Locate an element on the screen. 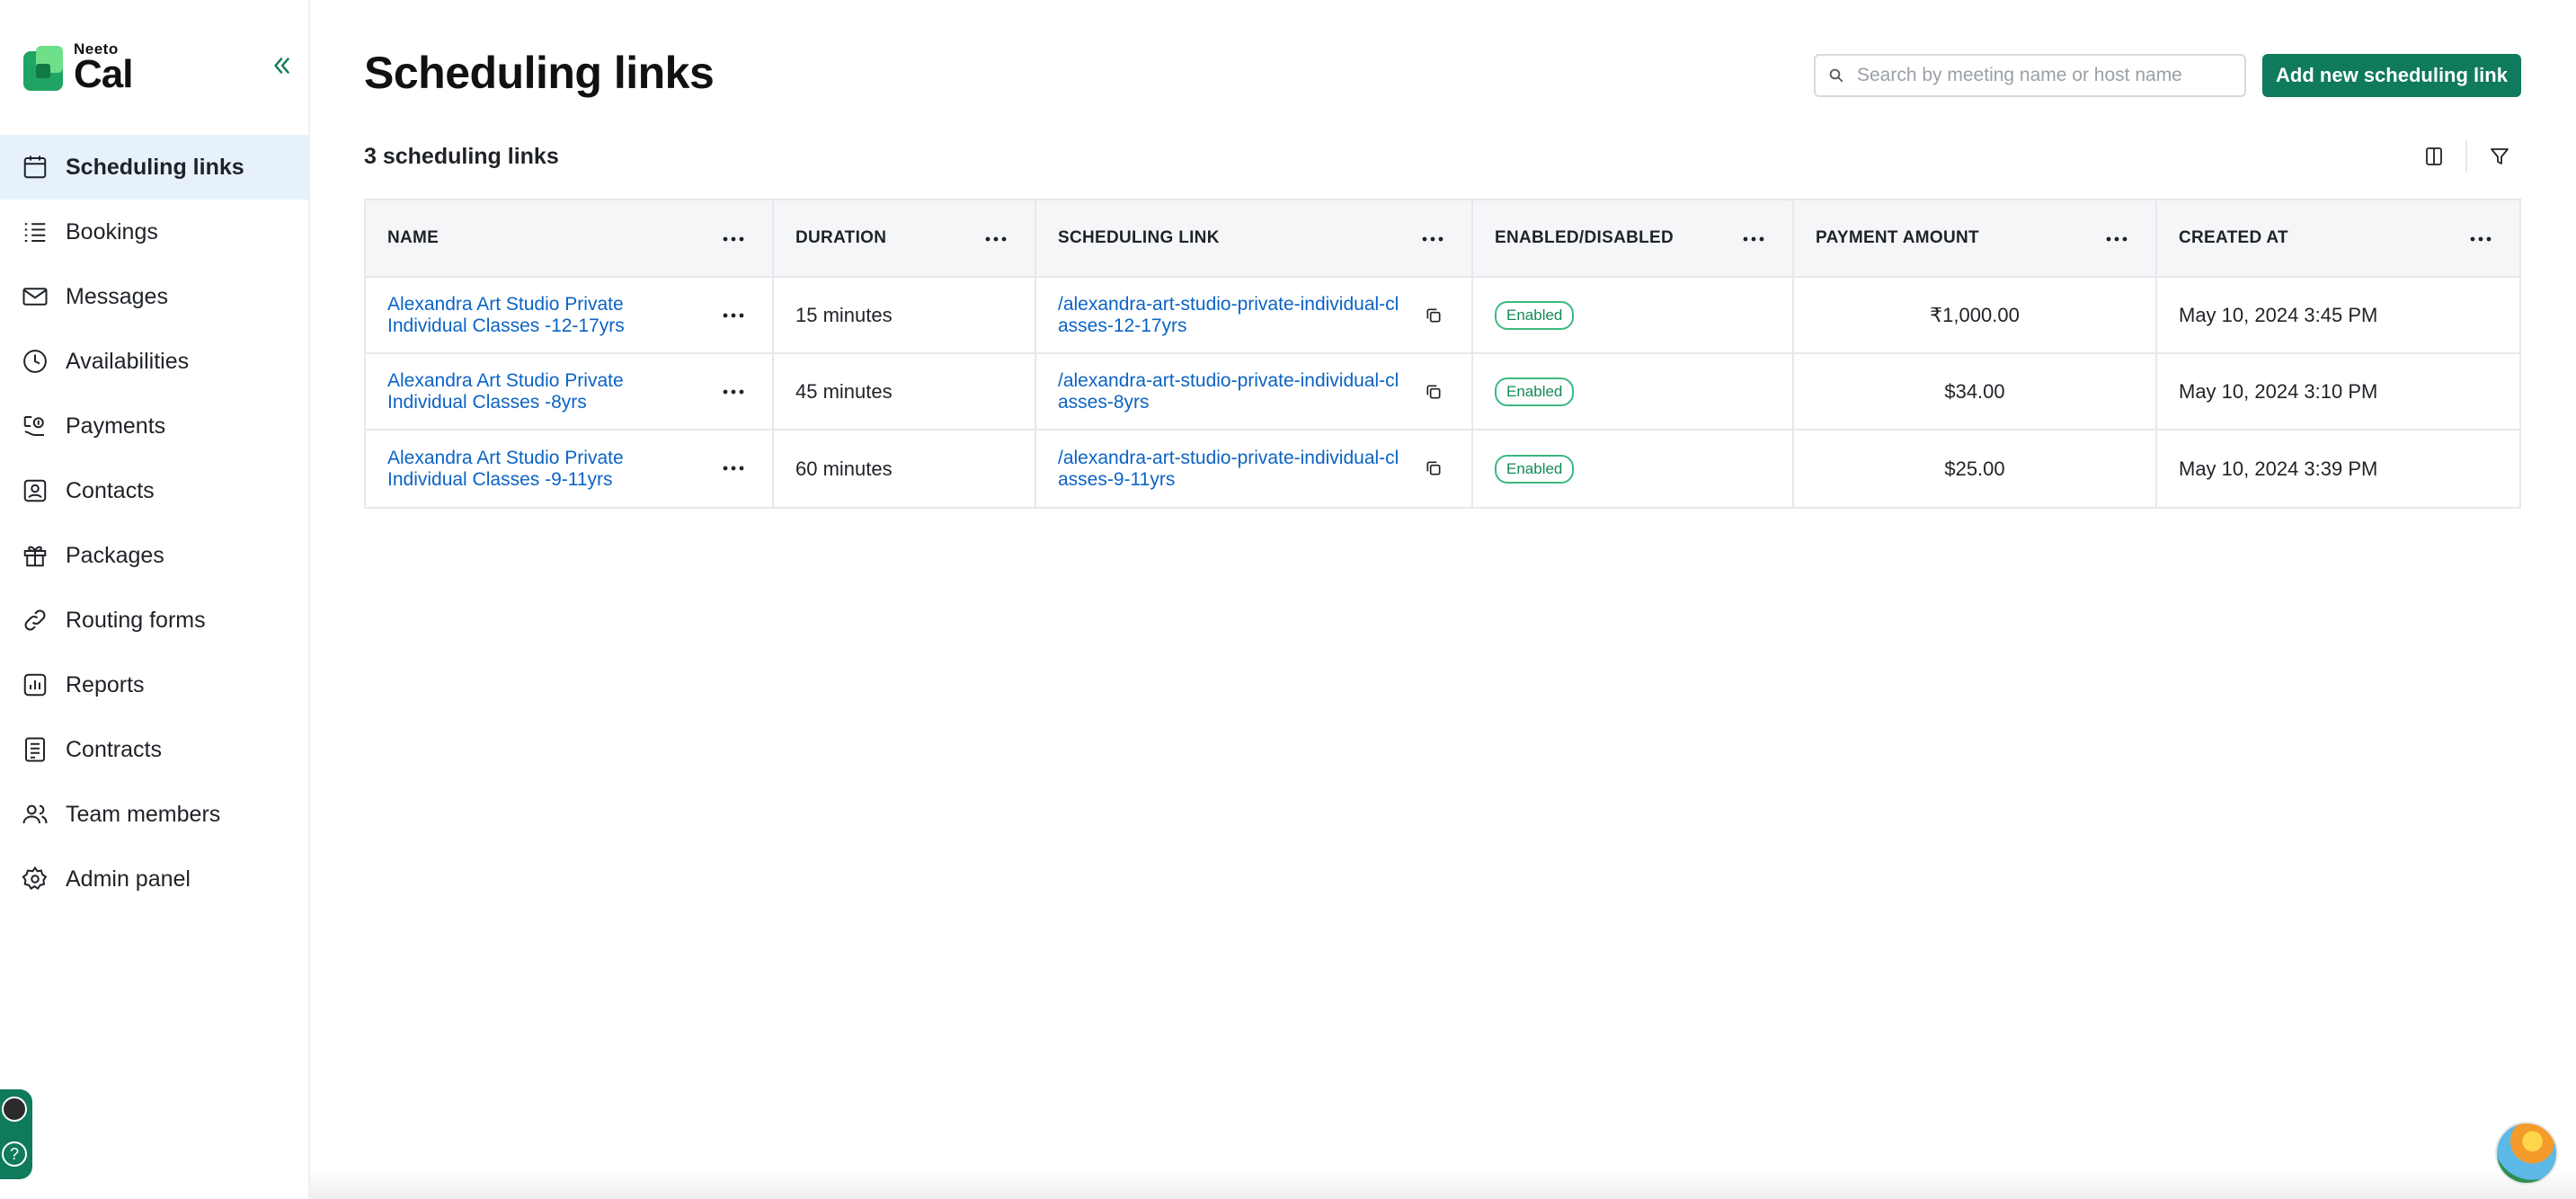 The image size is (2576, 1199). sidebar-item-team-members: Team members is located at coordinates (155, 814).